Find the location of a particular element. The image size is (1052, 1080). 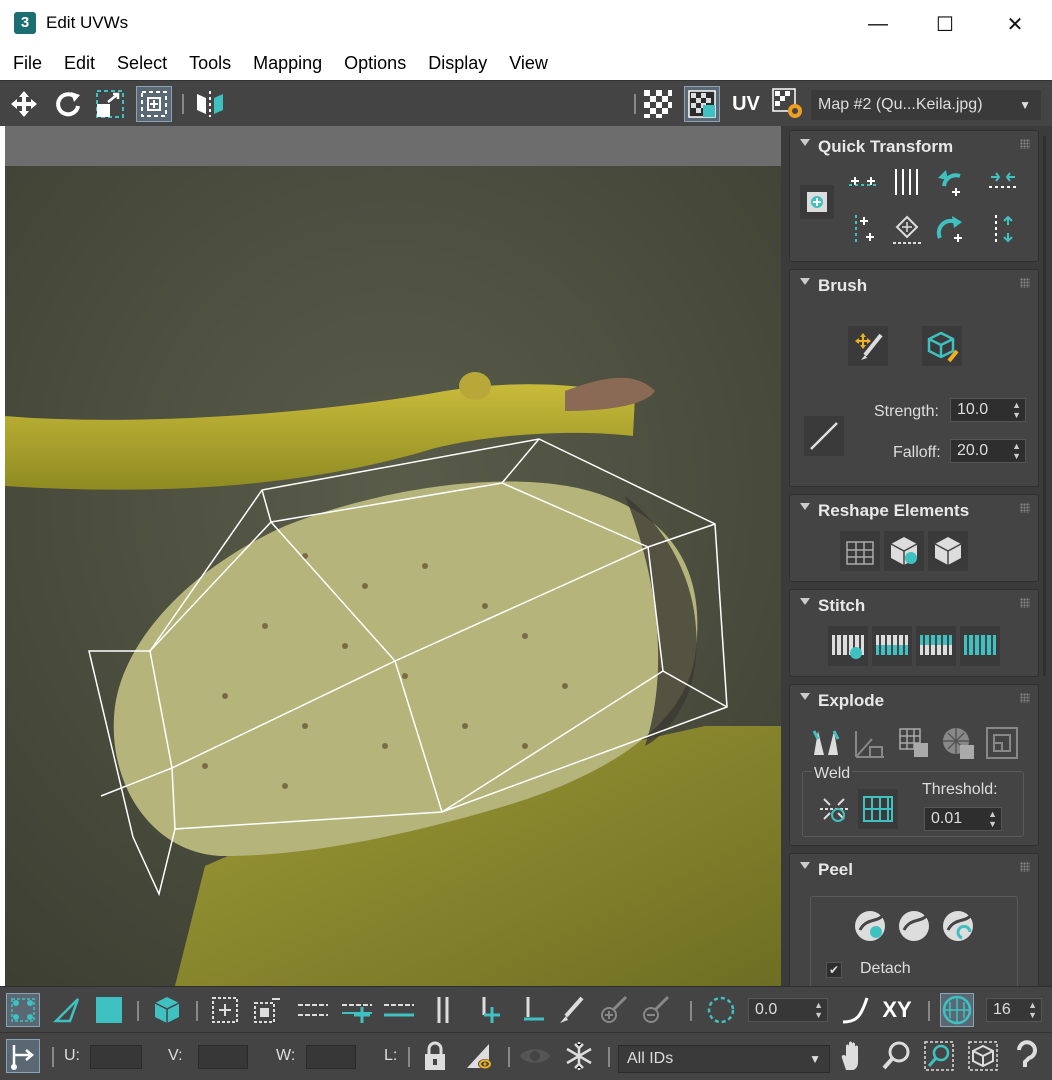

stitch-average-icon is located at coordinates (936, 646).